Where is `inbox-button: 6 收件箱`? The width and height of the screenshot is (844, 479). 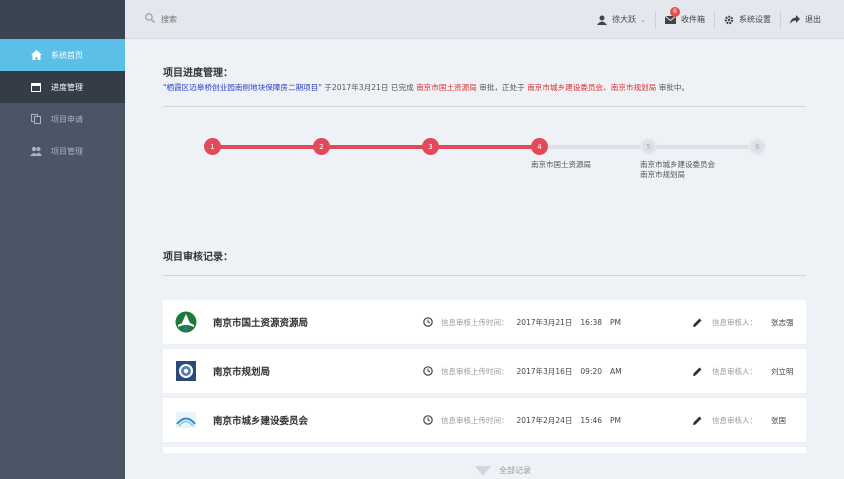
inbox-button: 6 收件箱 is located at coordinates (684, 17).